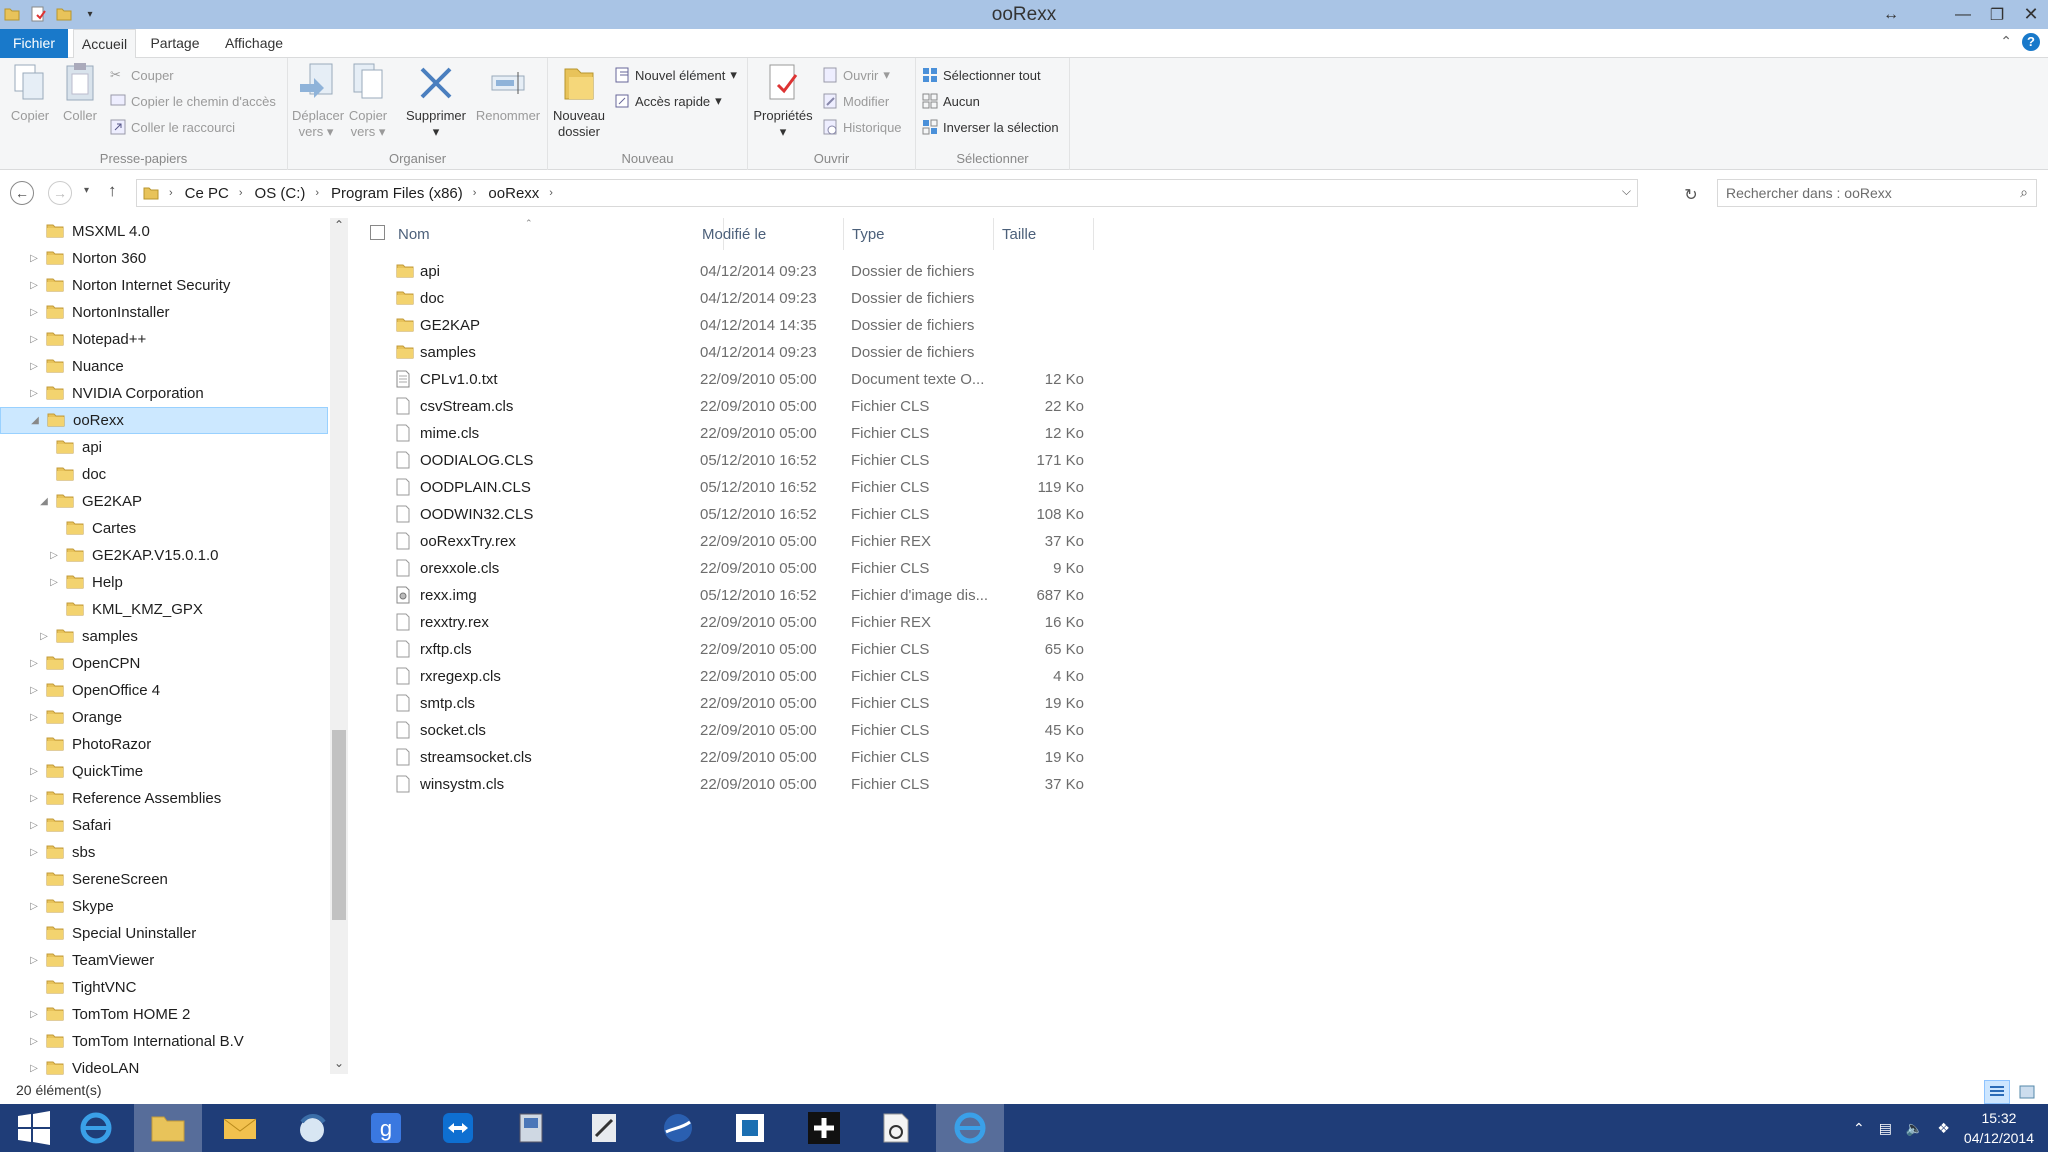  What do you see at coordinates (164, 366) in the screenshot?
I see `tree-item: ▷ Nuance` at bounding box center [164, 366].